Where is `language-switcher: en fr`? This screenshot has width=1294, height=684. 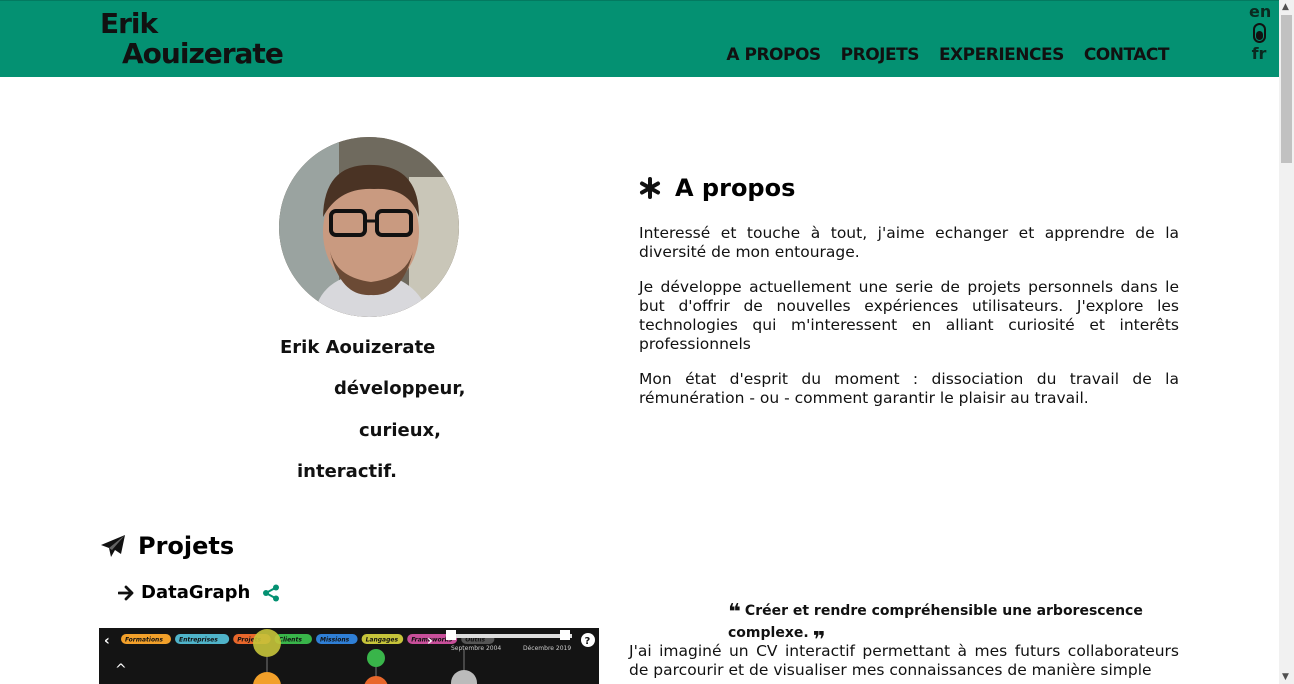
language-switcher: en fr is located at coordinates (1260, 33).